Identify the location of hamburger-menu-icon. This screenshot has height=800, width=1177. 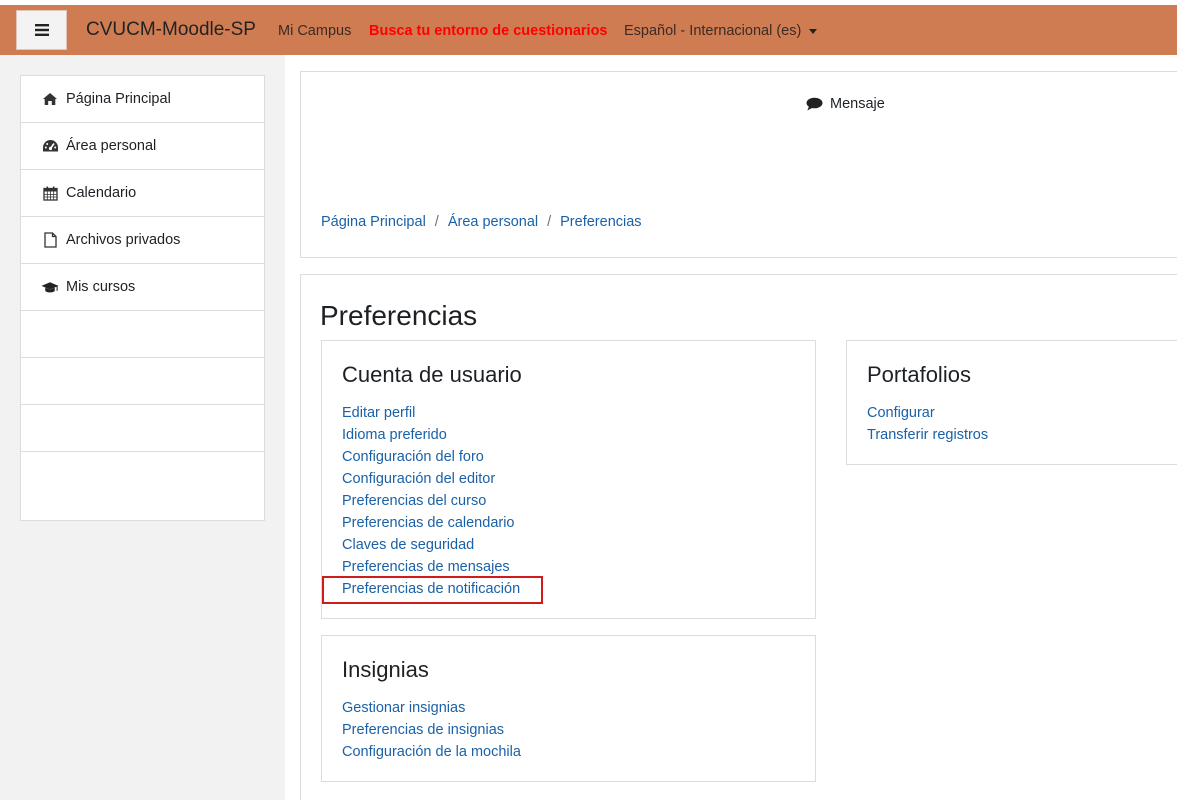
(41, 30).